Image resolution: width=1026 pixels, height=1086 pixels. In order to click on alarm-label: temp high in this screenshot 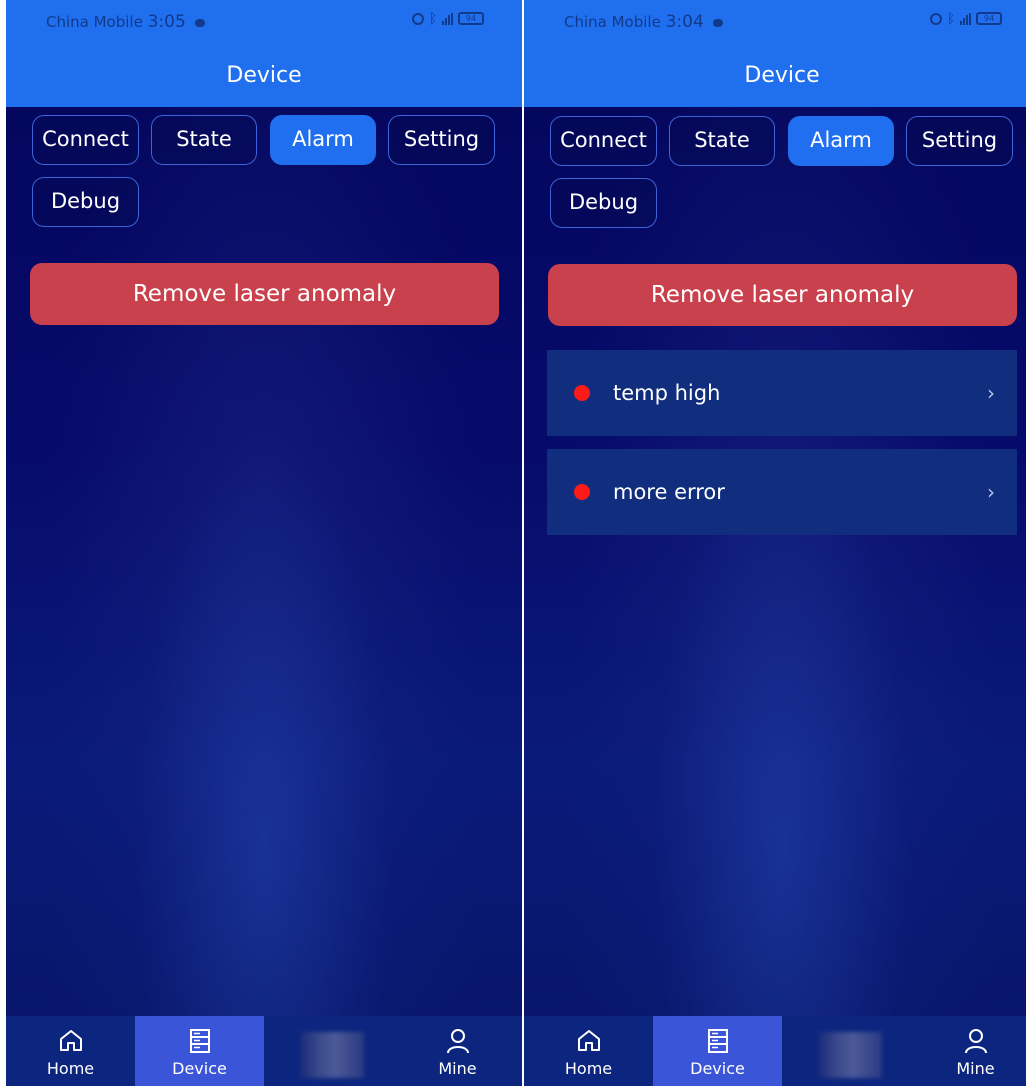, I will do `click(667, 393)`.